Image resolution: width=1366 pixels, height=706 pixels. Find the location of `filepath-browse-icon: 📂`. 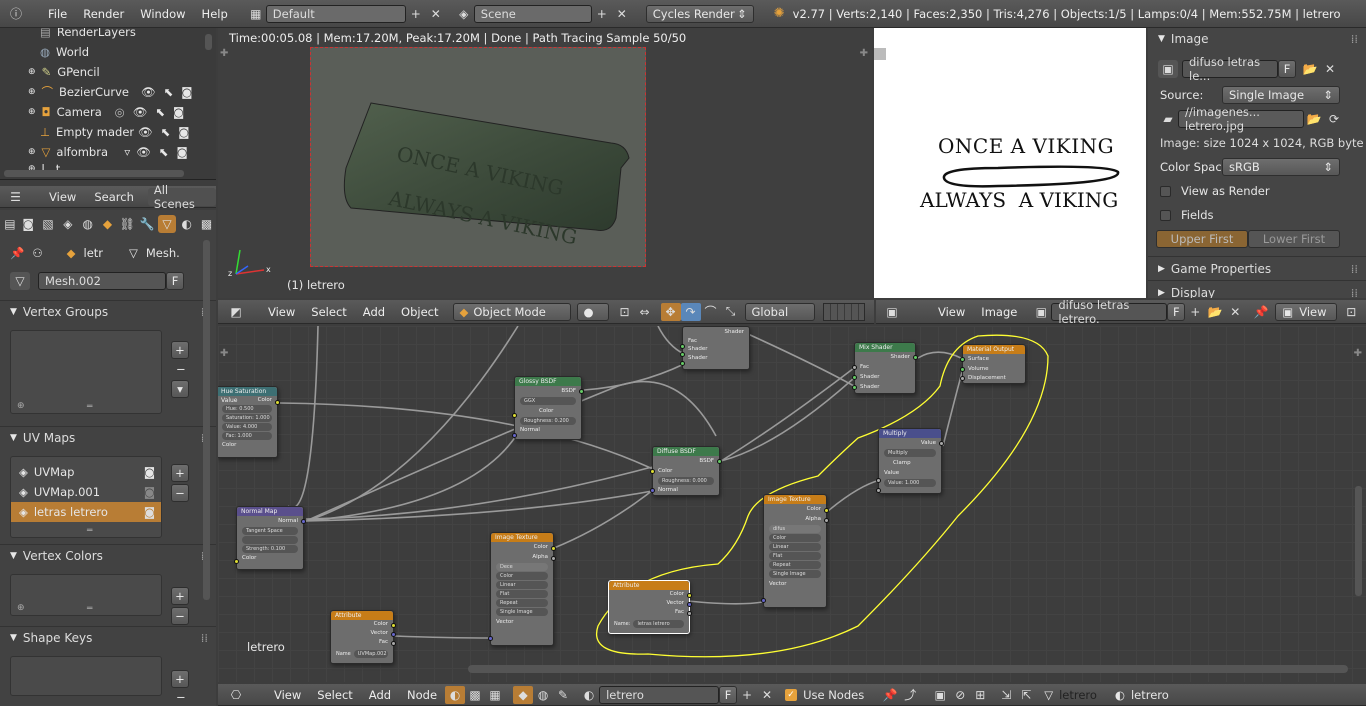

filepath-browse-icon: 📂 is located at coordinates (1314, 119).